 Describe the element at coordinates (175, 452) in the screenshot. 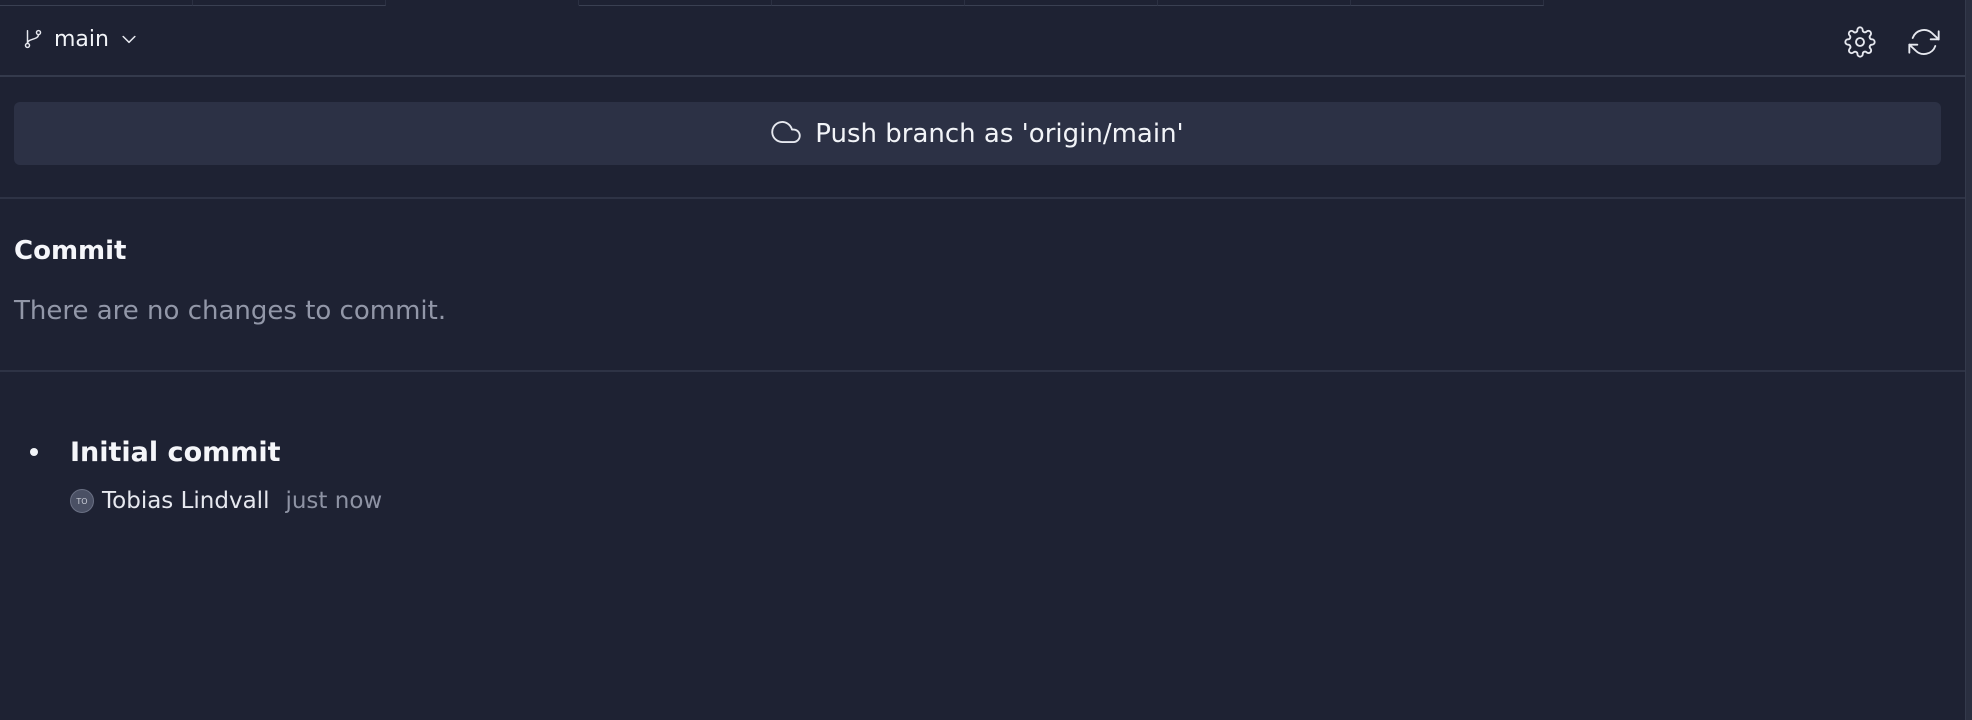

I see `commit-title: Initial commit` at that location.